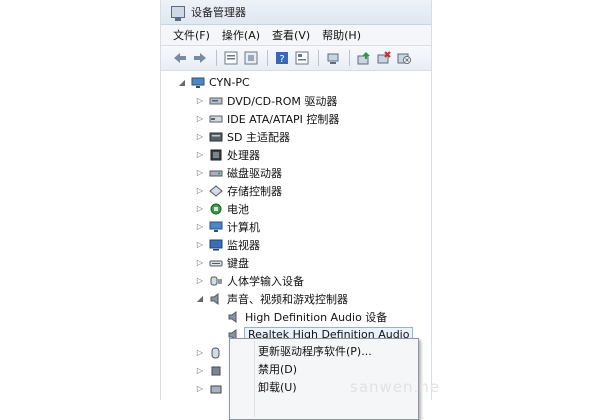  Describe the element at coordinates (254, 173) in the screenshot. I see `tree-item-label: 磁盘驱动器` at that location.